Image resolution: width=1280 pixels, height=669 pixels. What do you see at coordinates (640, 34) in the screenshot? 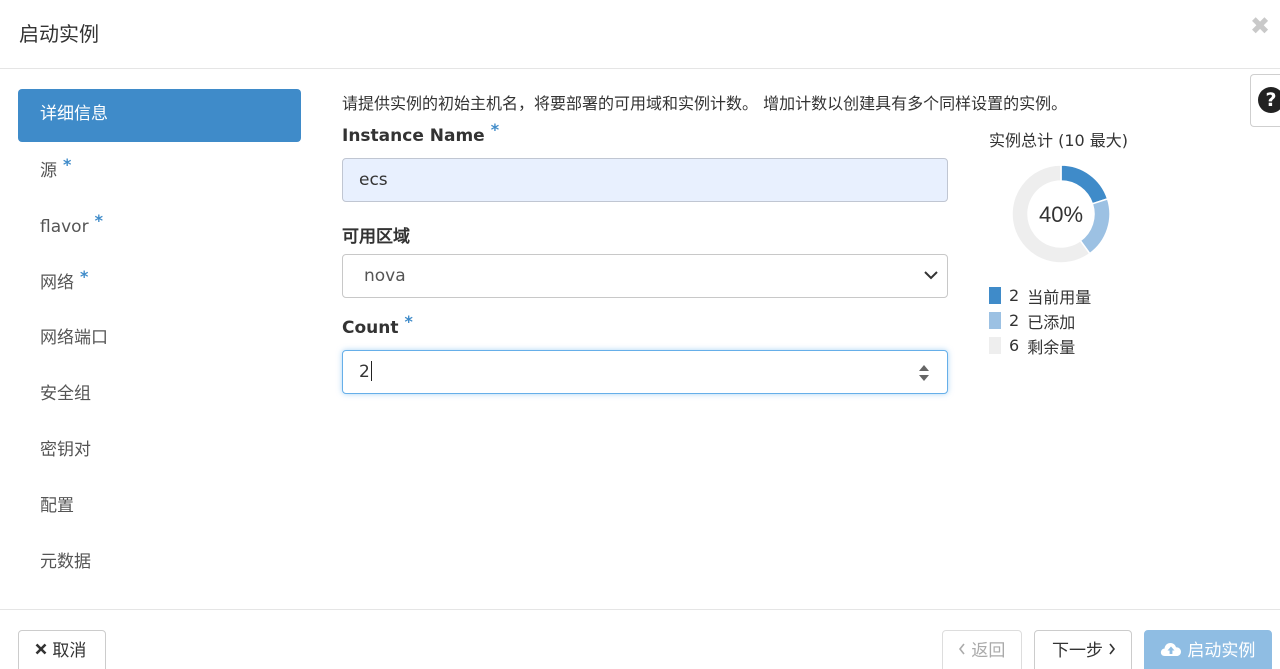
I see `modal-header: 启动实例 ✖` at bounding box center [640, 34].